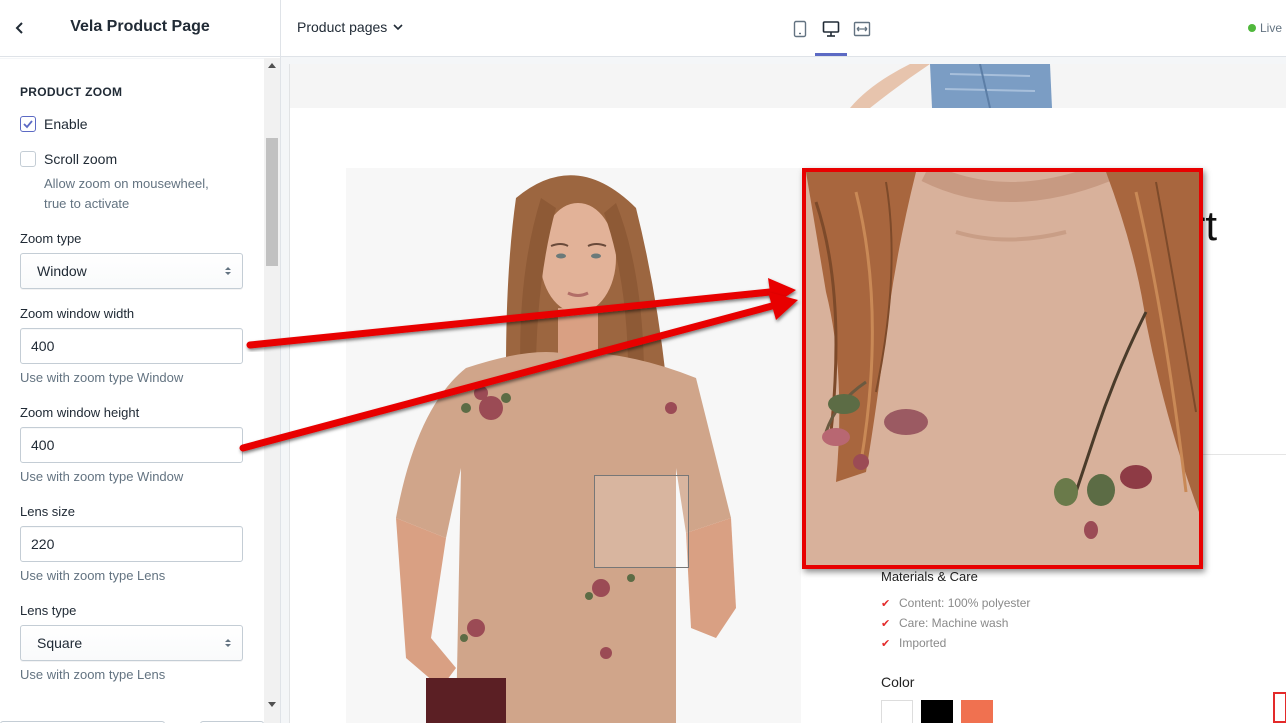 Image resolution: width=1286 pixels, height=723 pixels. What do you see at coordinates (81, 159) in the screenshot?
I see `scroll-zoom-label: Scroll zoom` at bounding box center [81, 159].